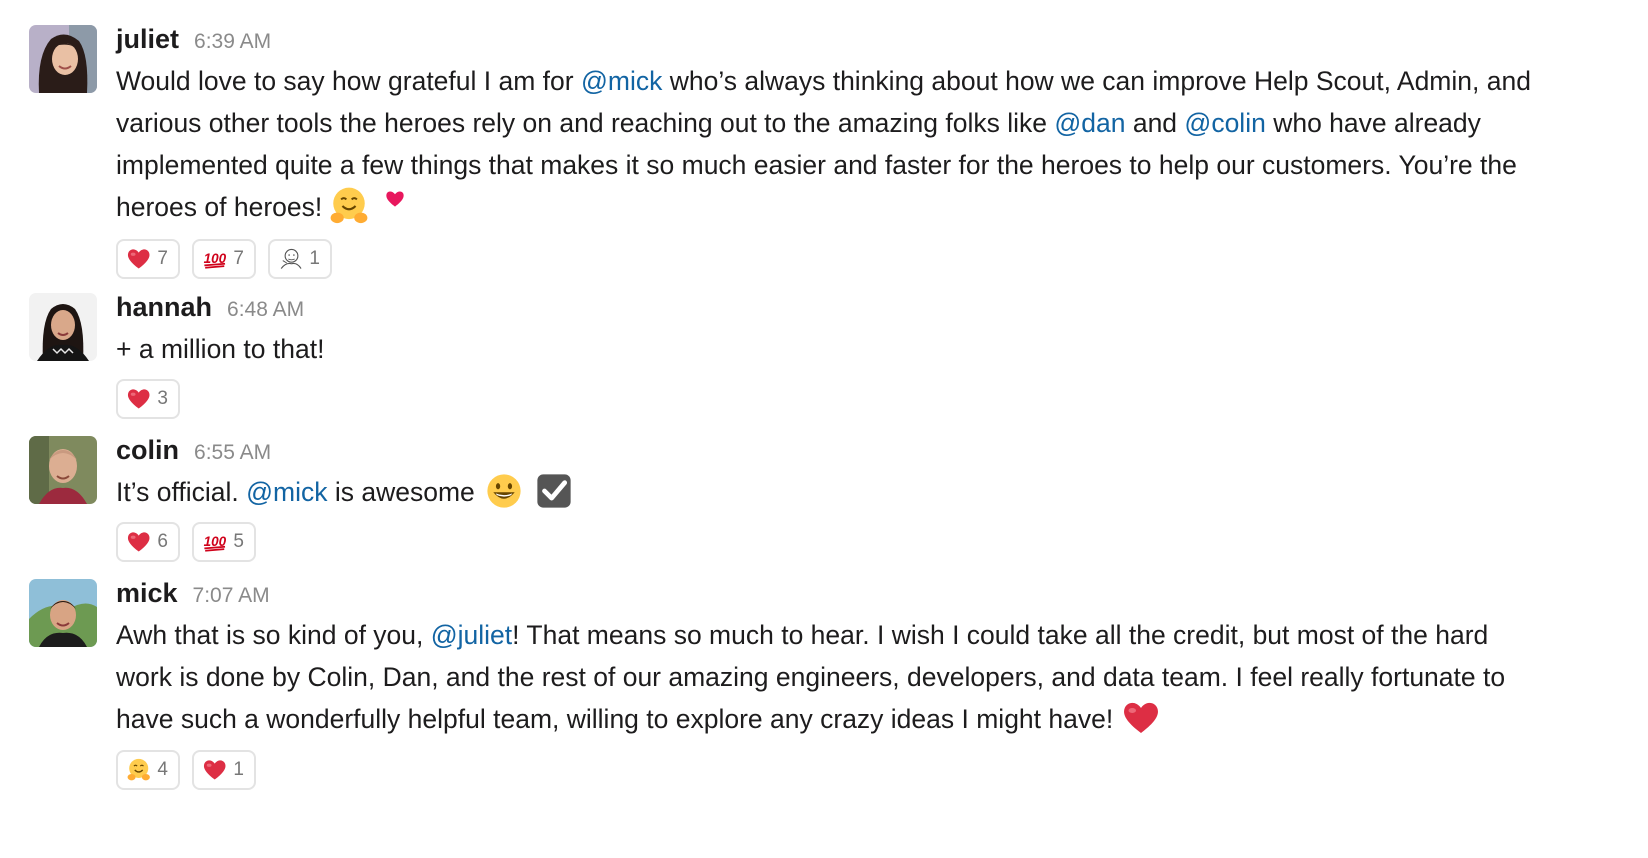 This screenshot has width=1648, height=858. I want to click on reaction-heart: 7, so click(148, 259).